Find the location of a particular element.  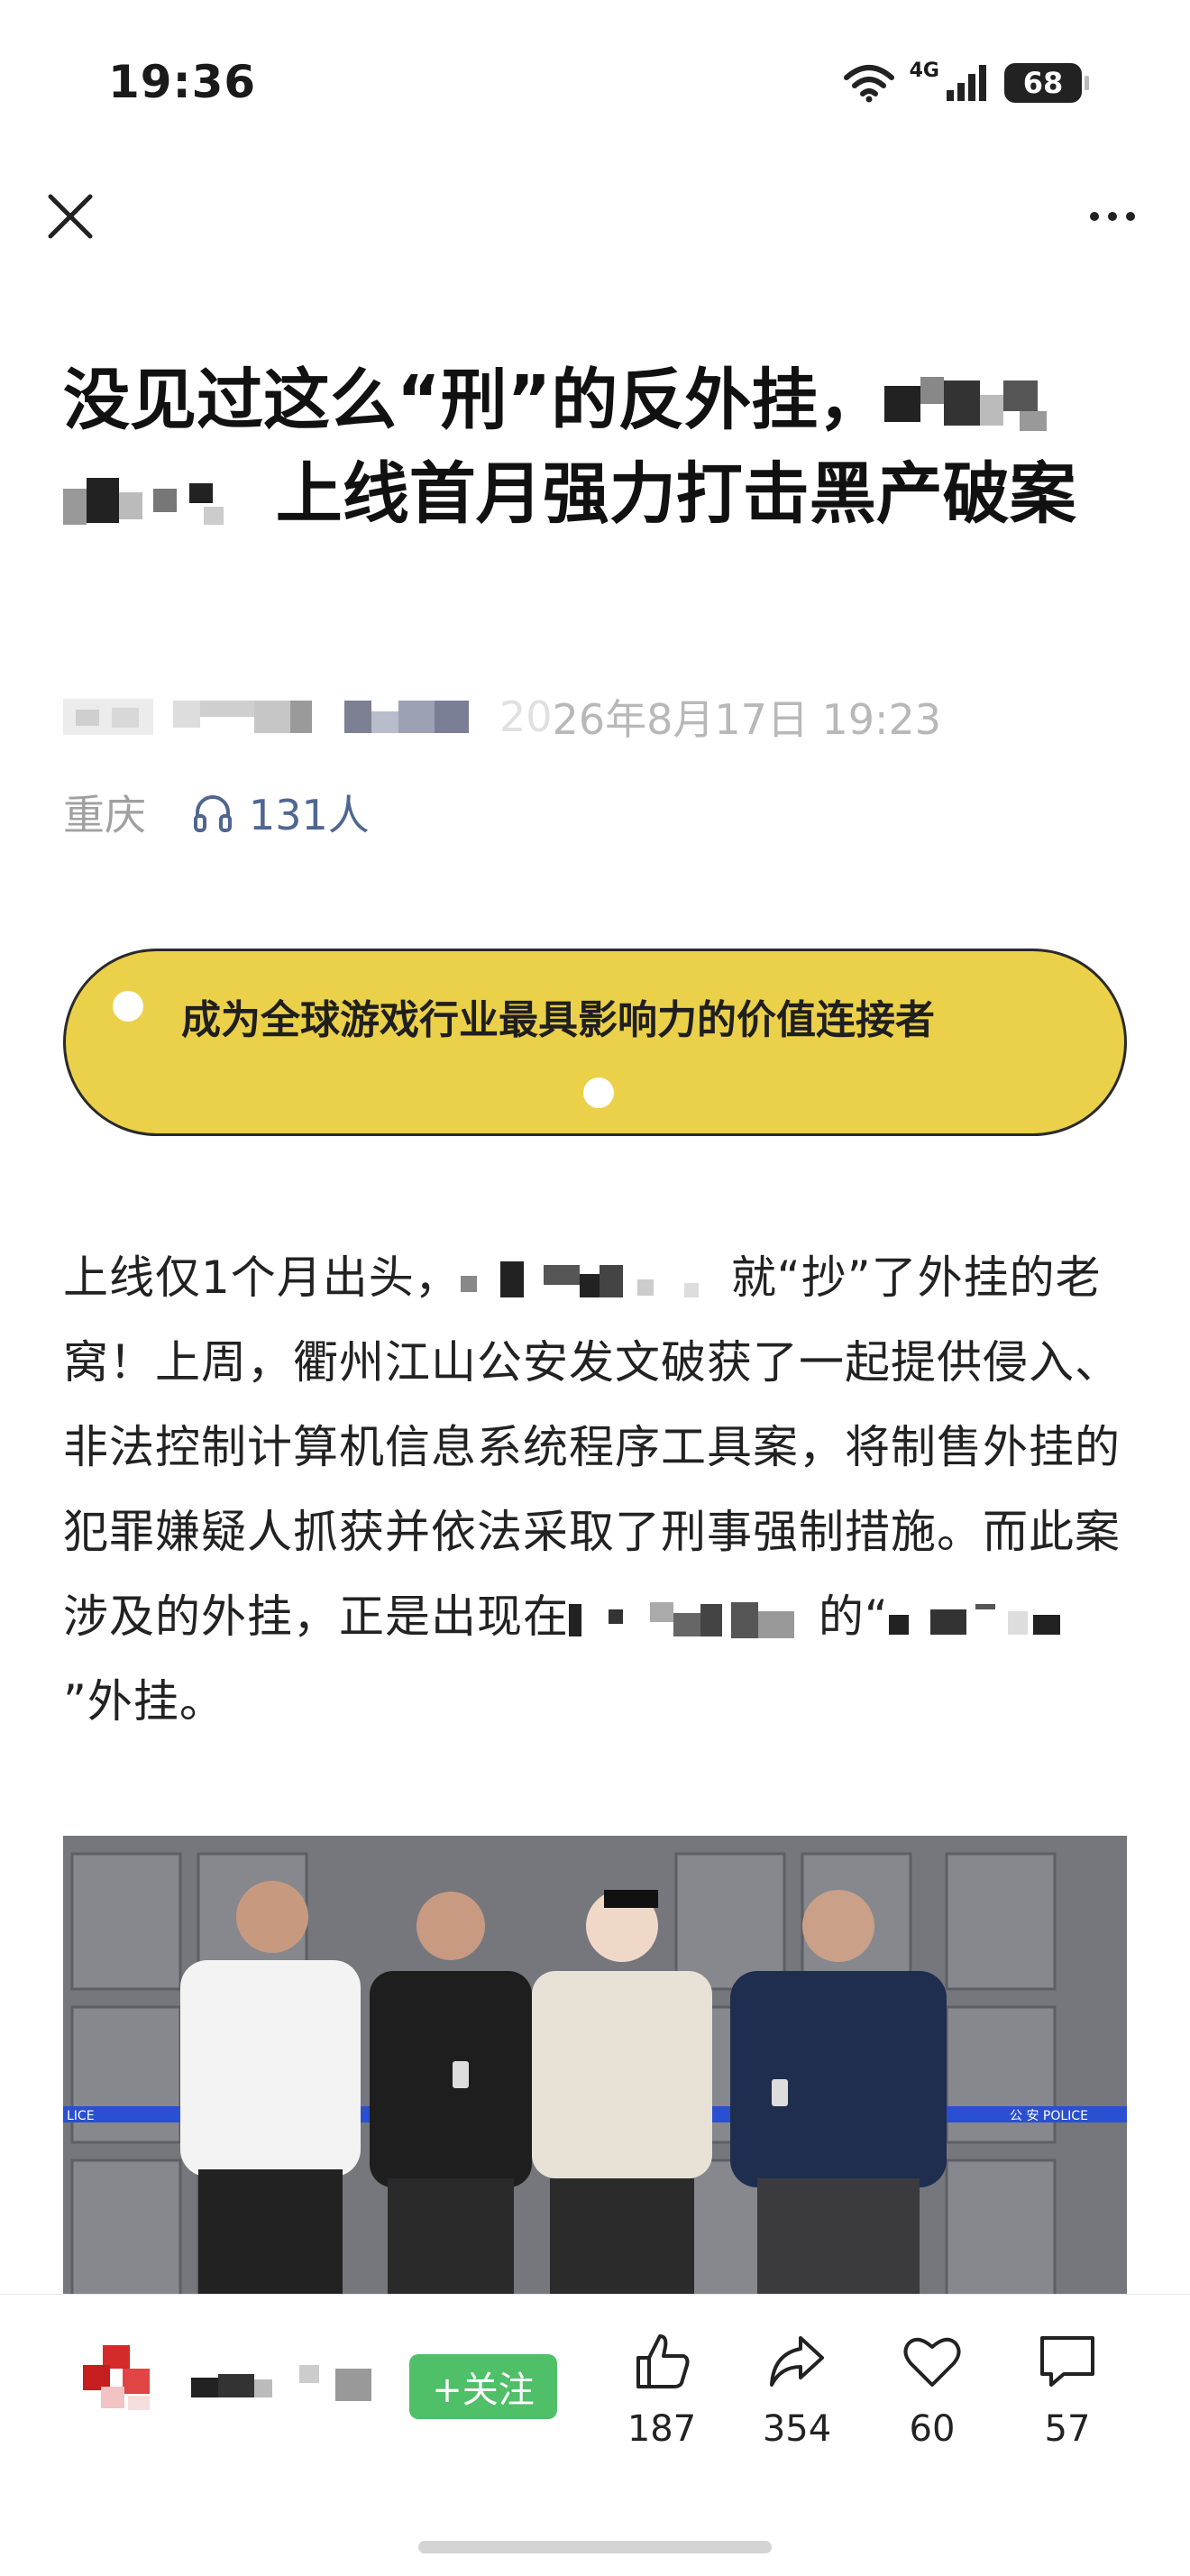

paragraph-text-3: 的“ is located at coordinates (853, 1617).